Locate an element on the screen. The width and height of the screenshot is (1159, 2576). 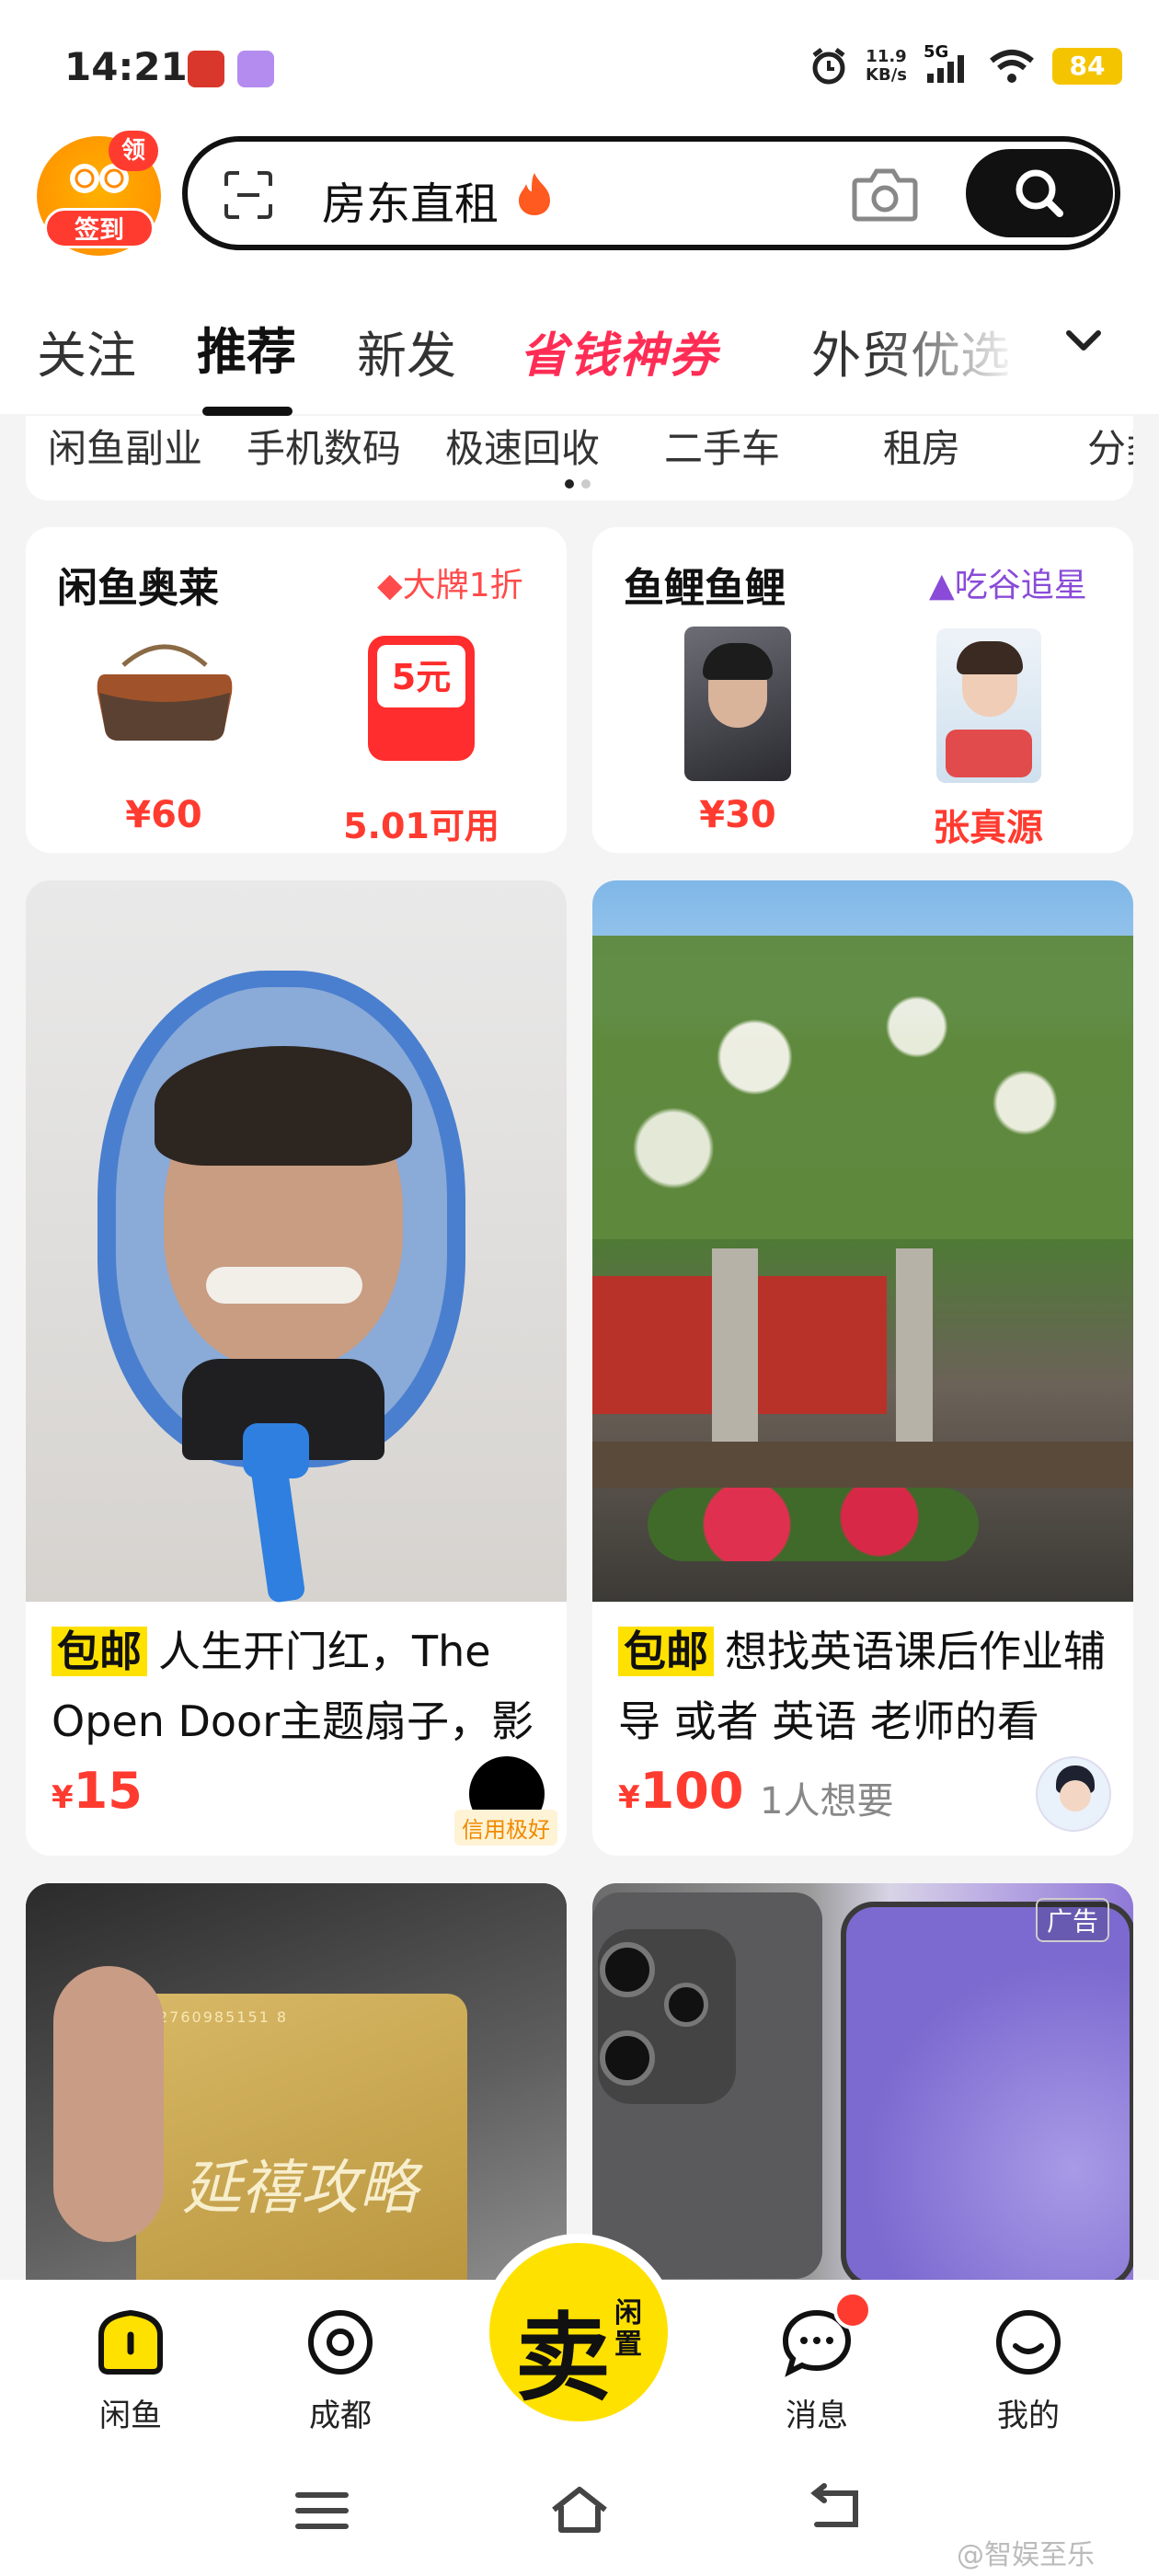
page-dot-active is located at coordinates (569, 484).